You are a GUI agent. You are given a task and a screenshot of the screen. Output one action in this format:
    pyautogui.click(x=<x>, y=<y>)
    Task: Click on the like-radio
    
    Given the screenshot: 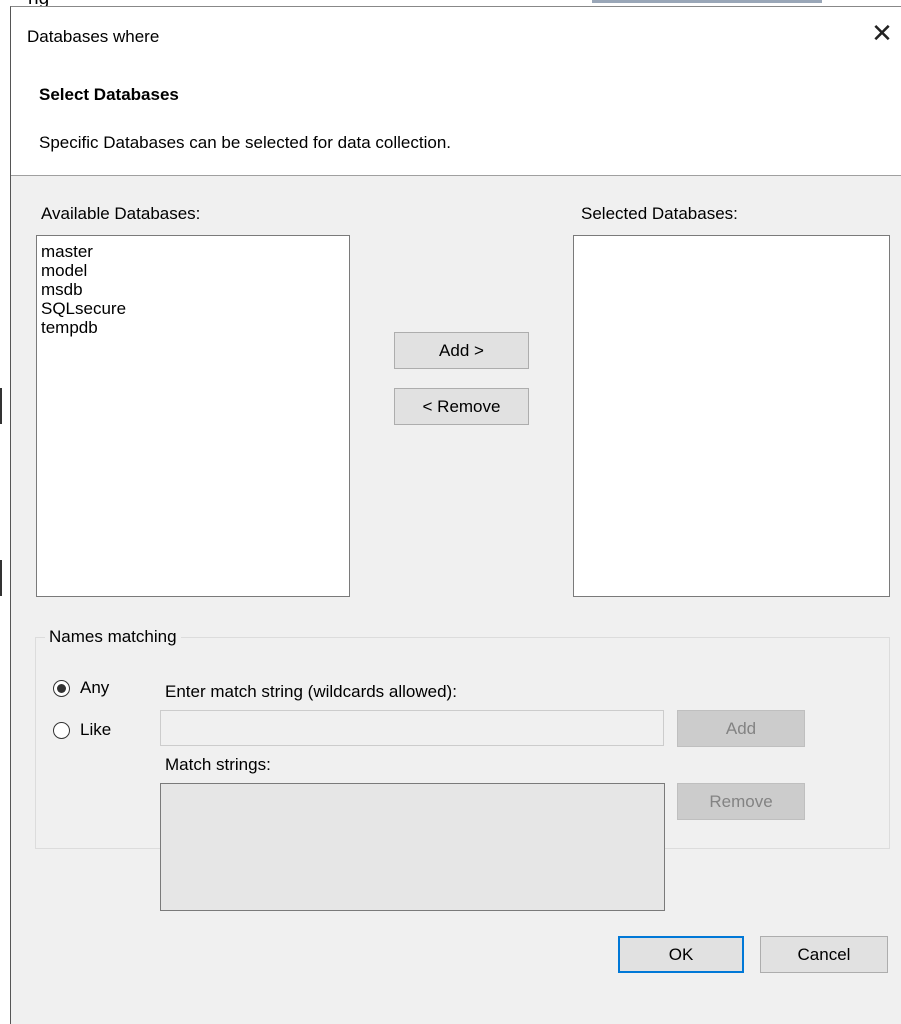 What is the action you would take?
    pyautogui.click(x=61, y=730)
    